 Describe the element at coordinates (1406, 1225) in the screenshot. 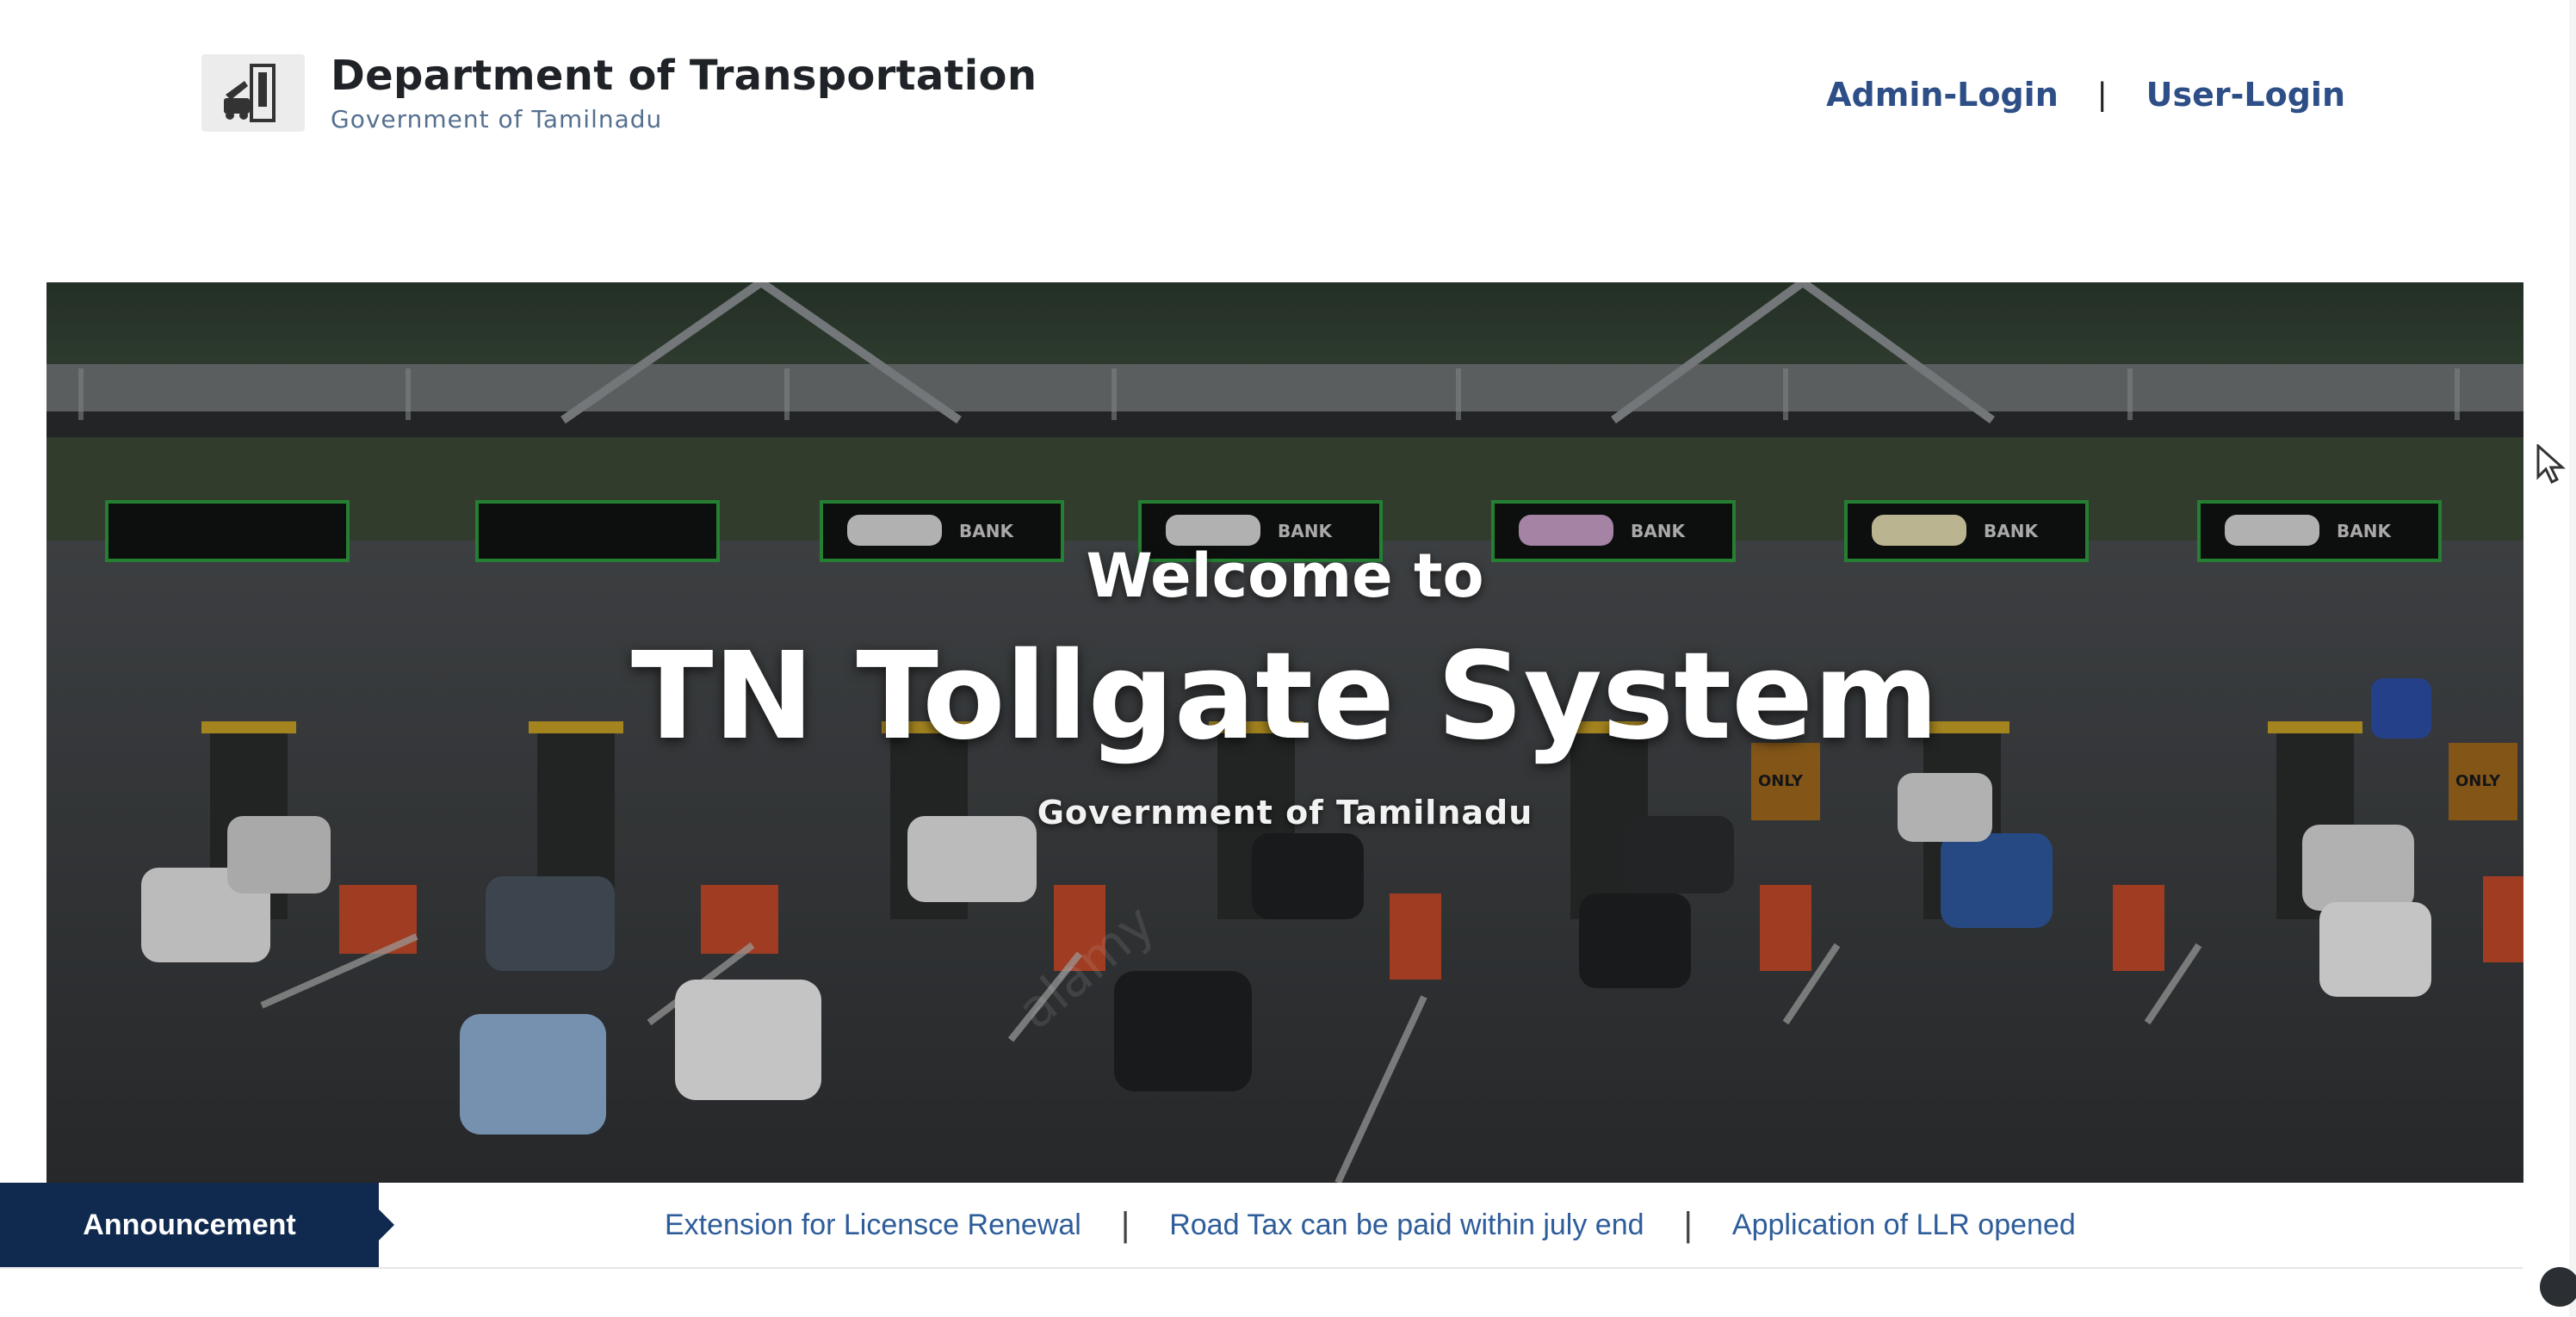

I see `announcement-item: Road Tax can be paid within july end` at that location.